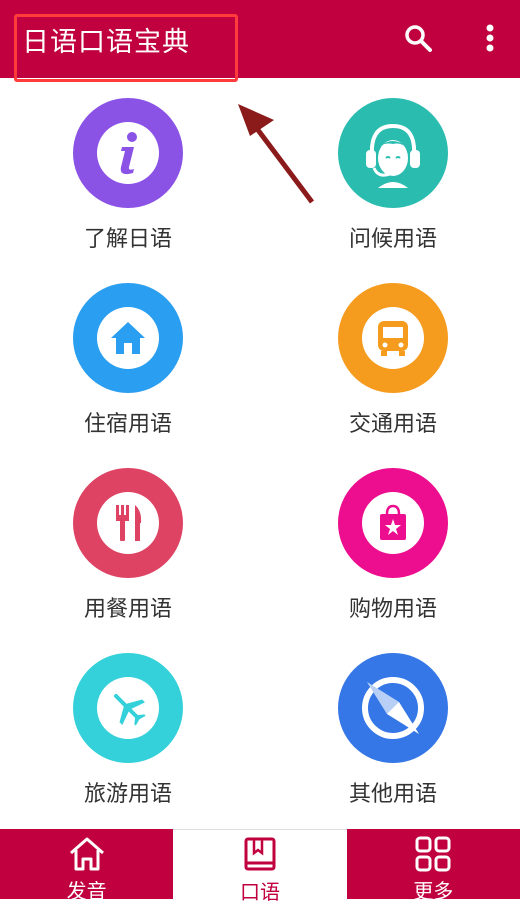 The height and width of the screenshot is (905, 520). I want to click on tile-label: 住宿用语, so click(127, 424).